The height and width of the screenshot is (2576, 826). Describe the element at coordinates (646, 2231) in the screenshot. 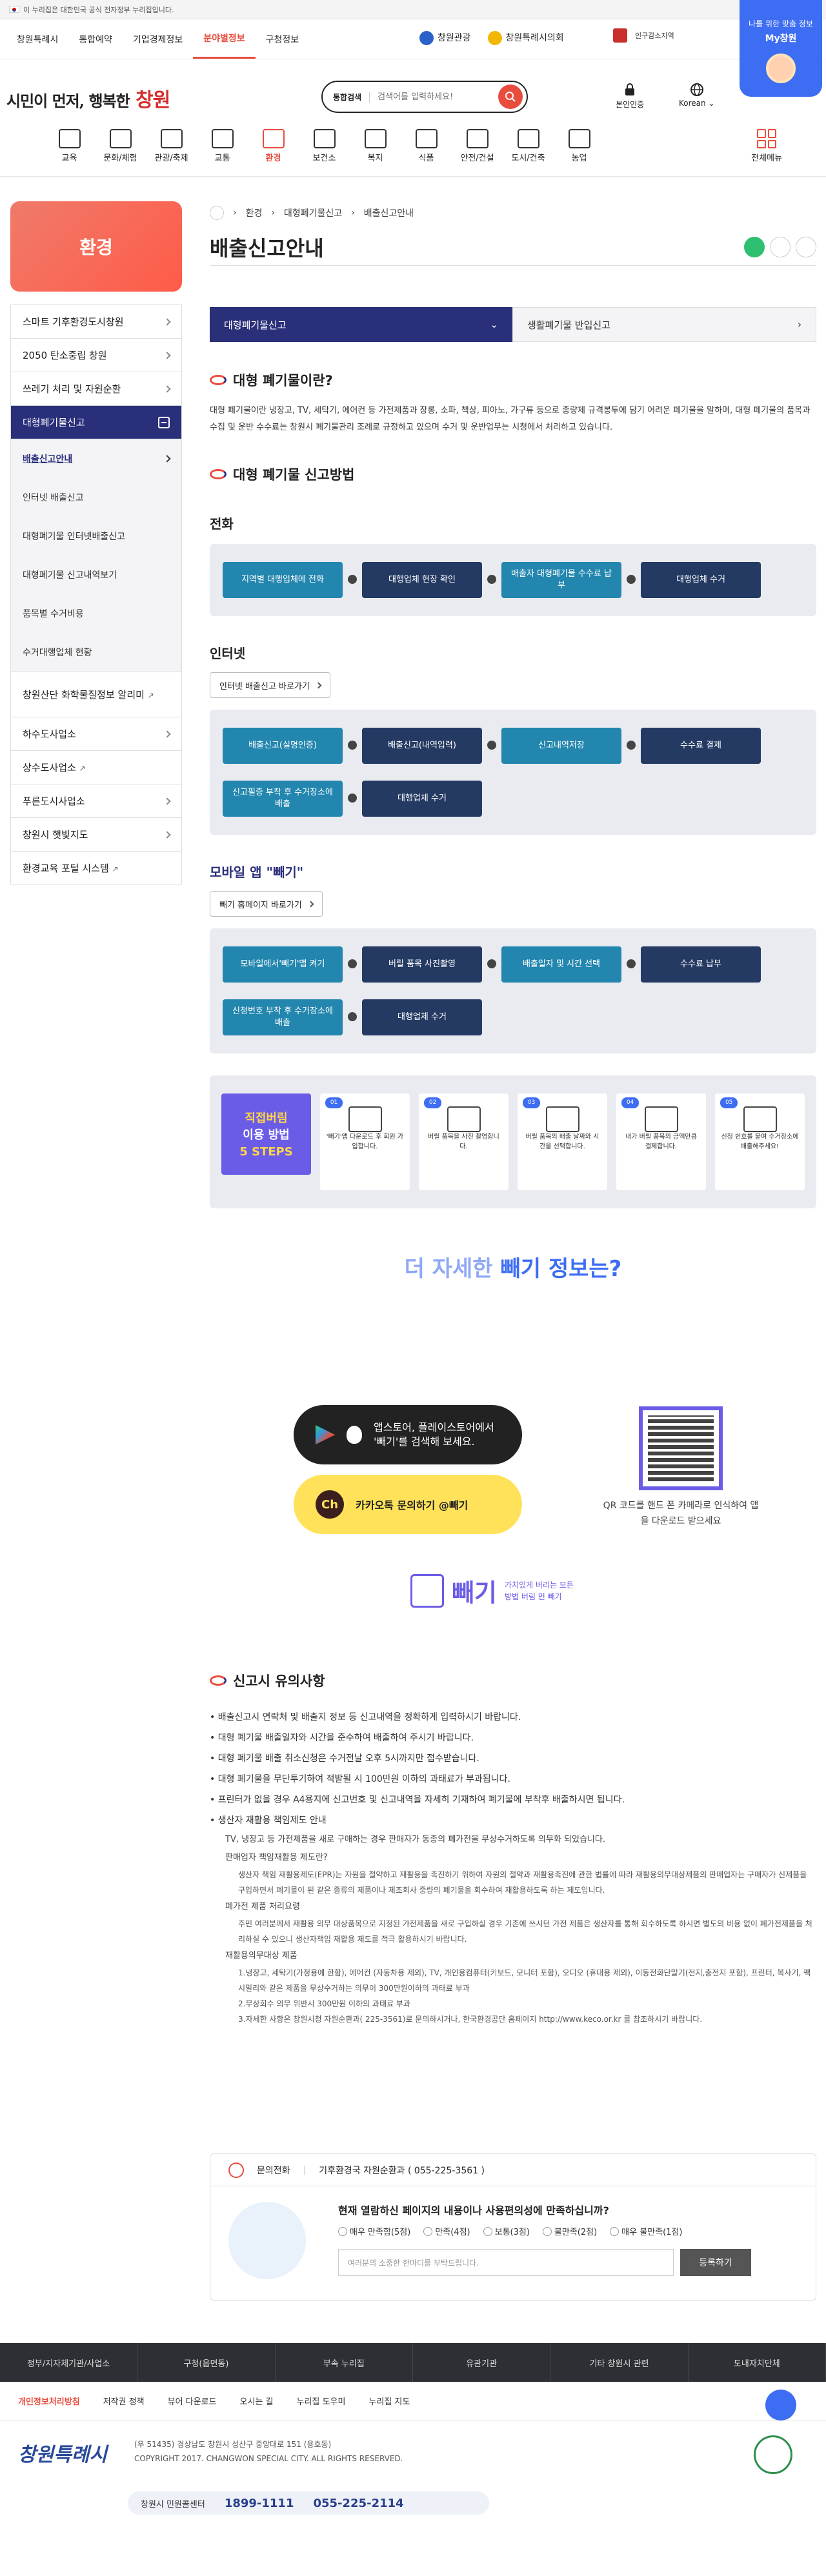

I see `rating-radio: 매우 불만족(1점)` at that location.